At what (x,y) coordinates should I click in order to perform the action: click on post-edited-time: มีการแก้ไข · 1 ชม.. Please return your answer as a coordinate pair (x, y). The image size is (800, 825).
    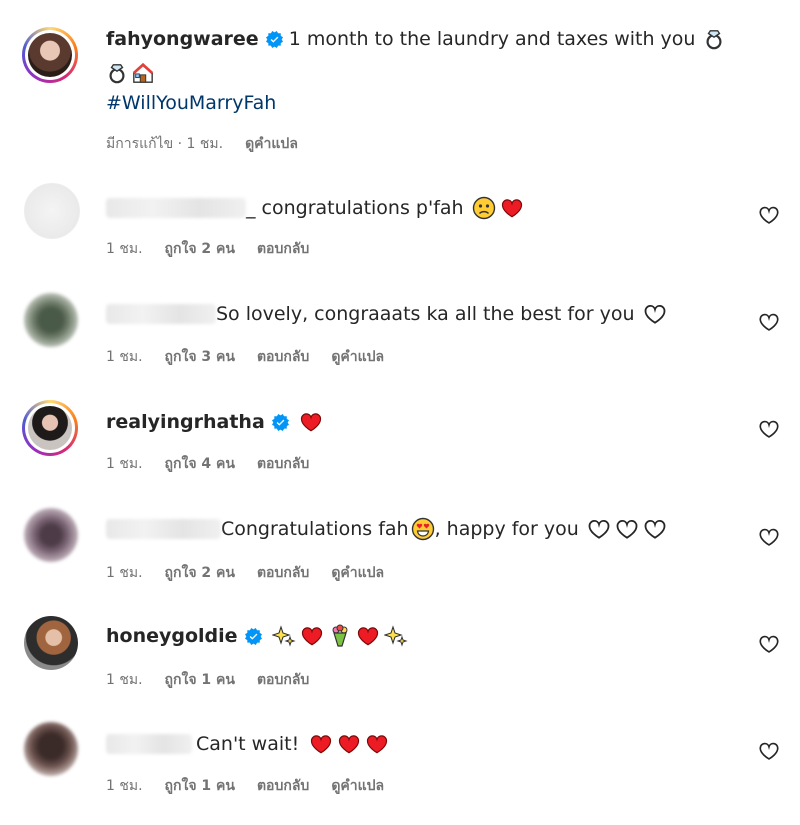
    Looking at the image, I should click on (165, 144).